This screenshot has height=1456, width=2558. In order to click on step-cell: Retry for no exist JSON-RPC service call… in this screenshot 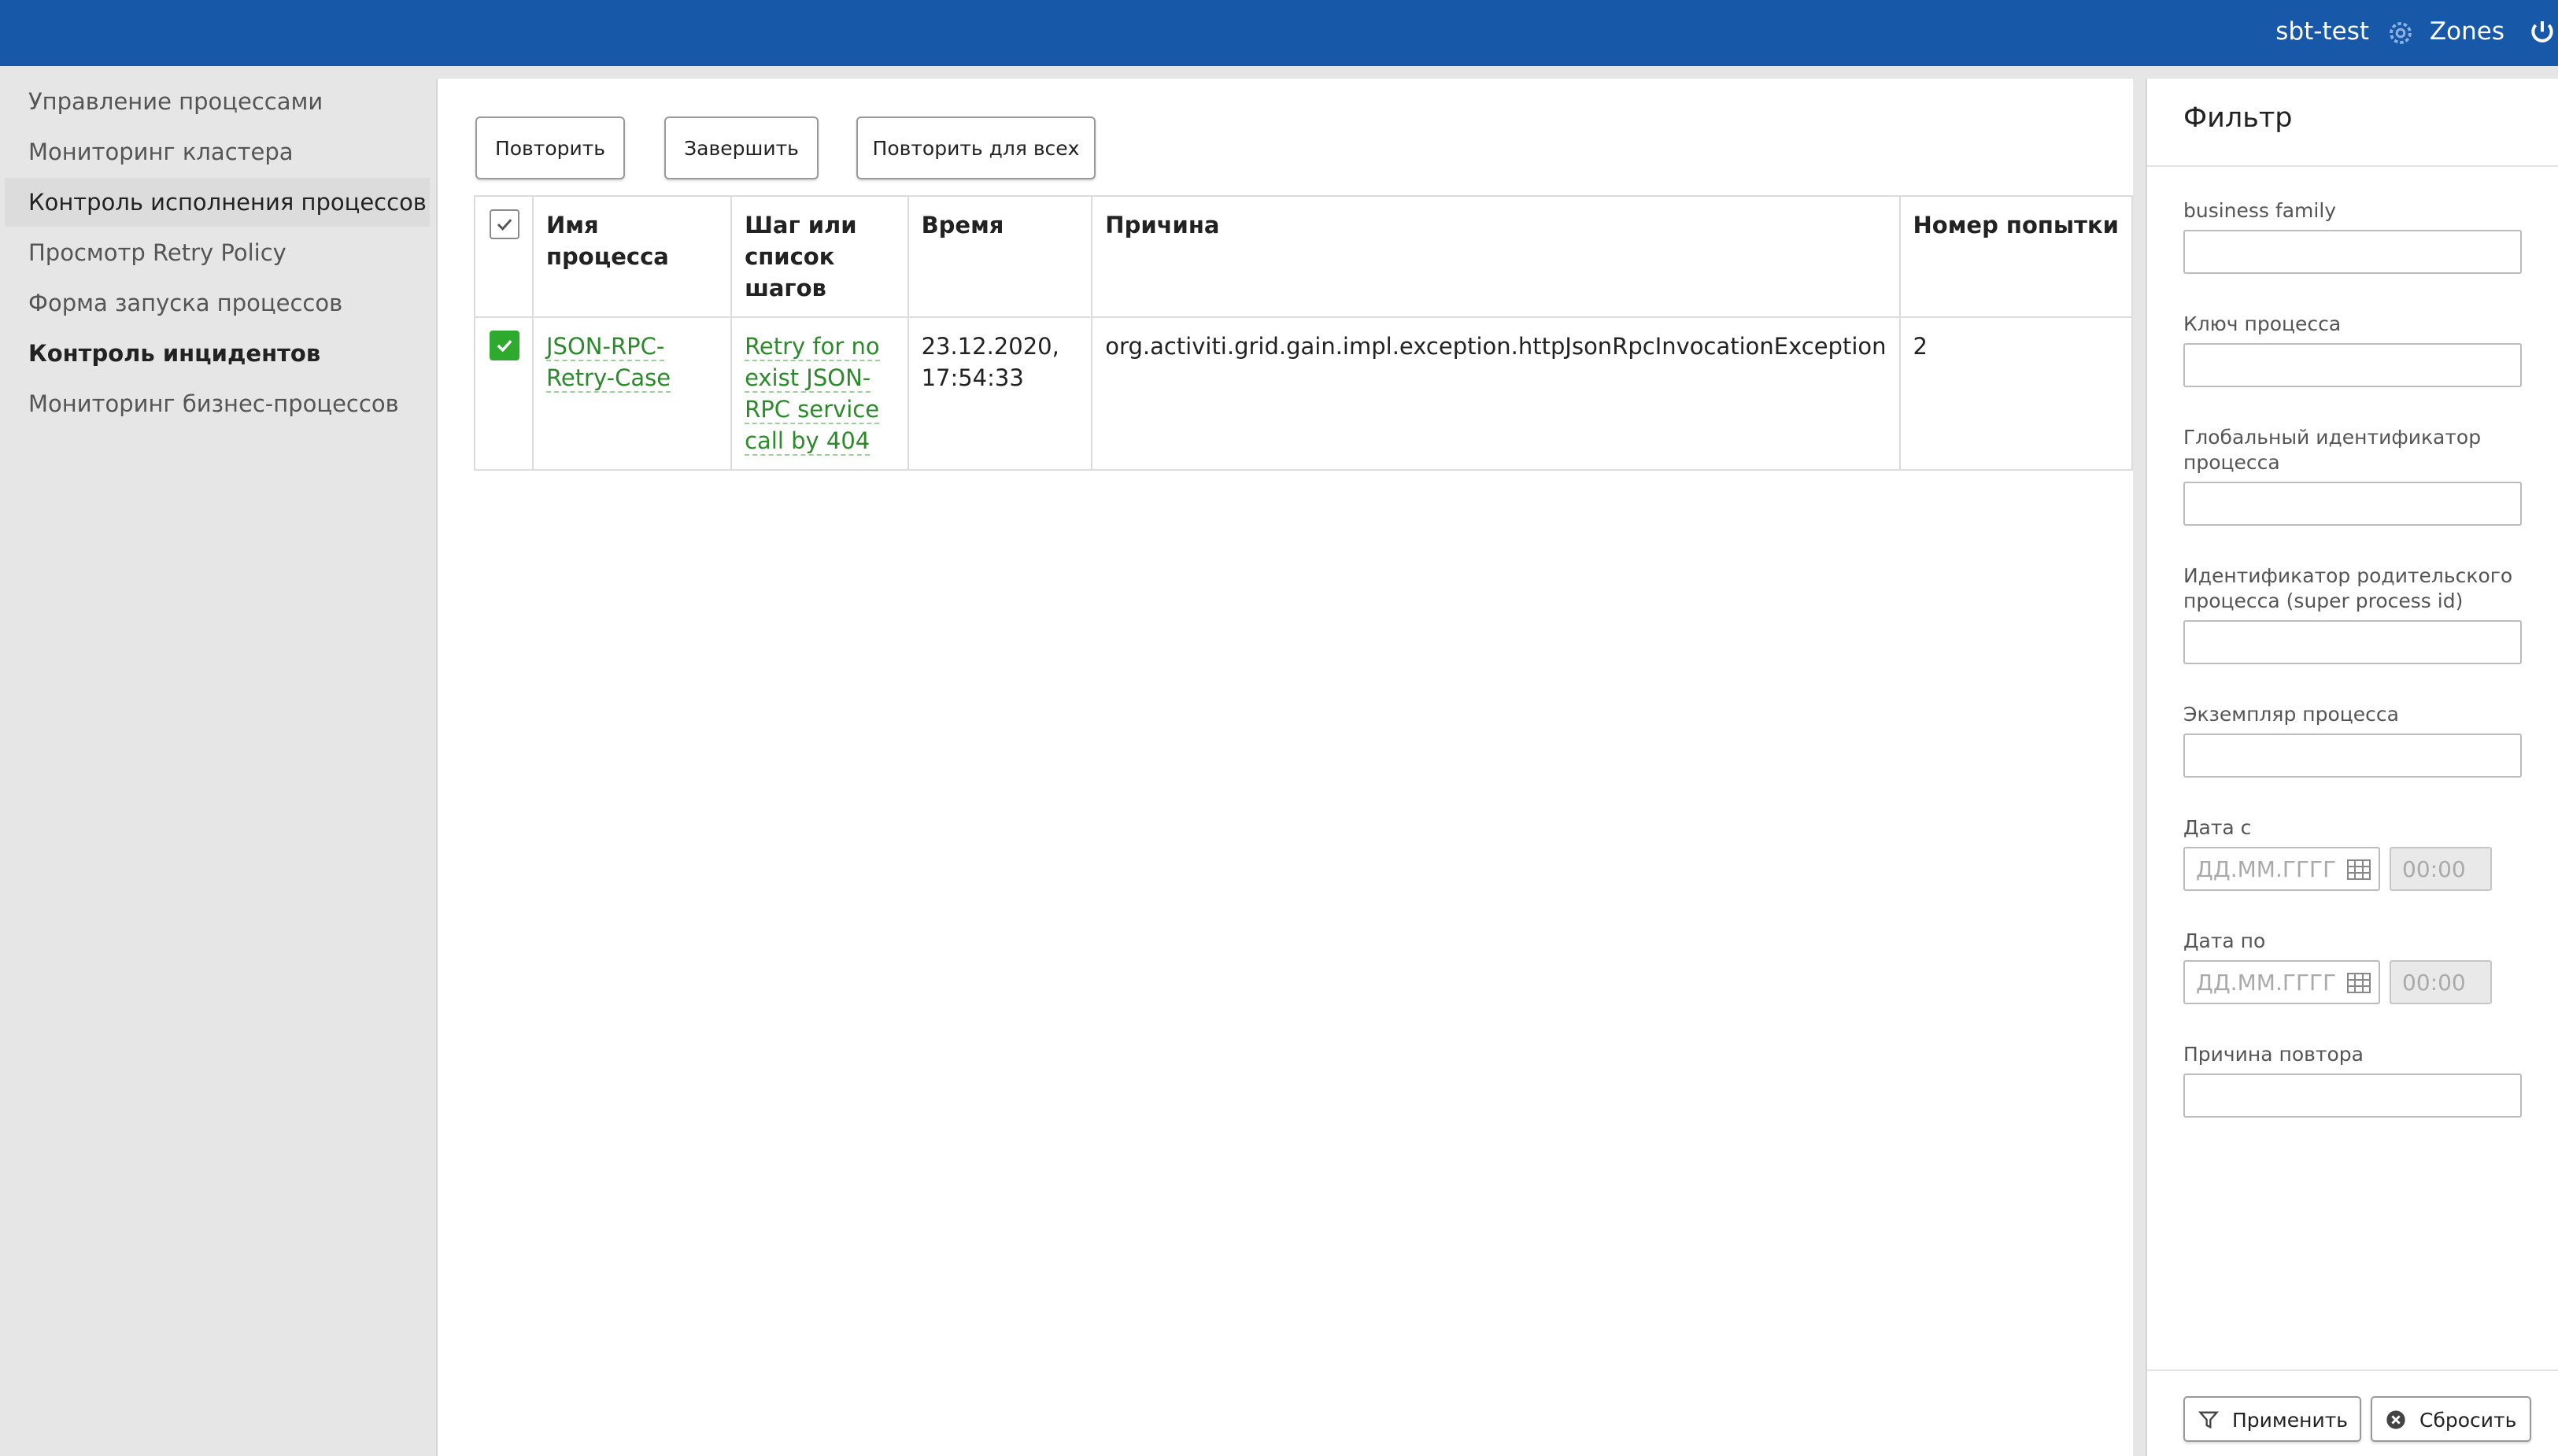, I will do `click(820, 393)`.